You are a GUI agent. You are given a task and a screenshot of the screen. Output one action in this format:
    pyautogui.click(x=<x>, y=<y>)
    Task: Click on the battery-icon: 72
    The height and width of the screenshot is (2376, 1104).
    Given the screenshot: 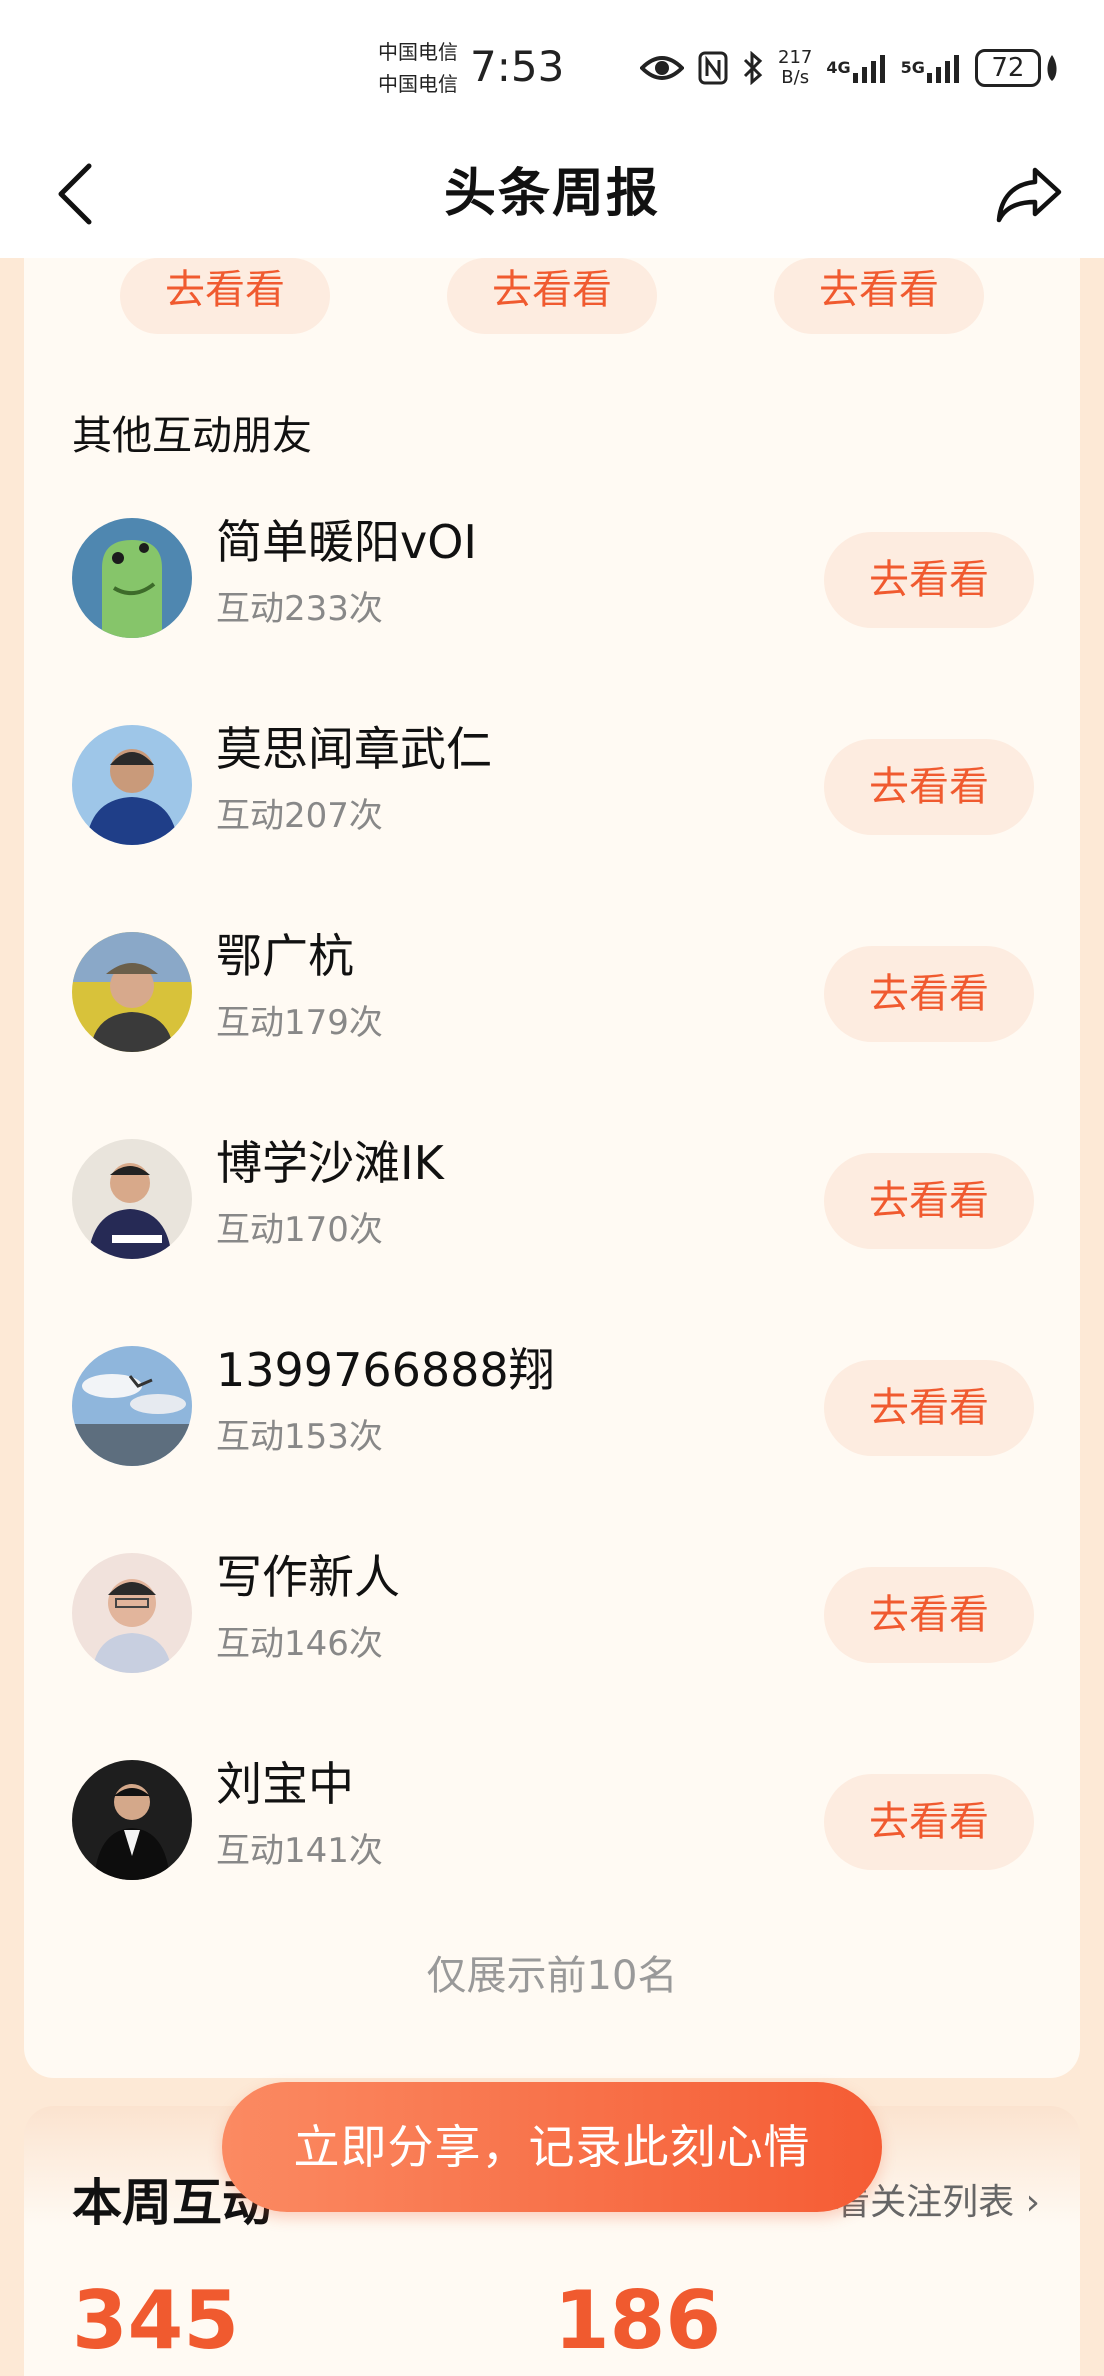 What is the action you would take?
    pyautogui.click(x=1016, y=68)
    